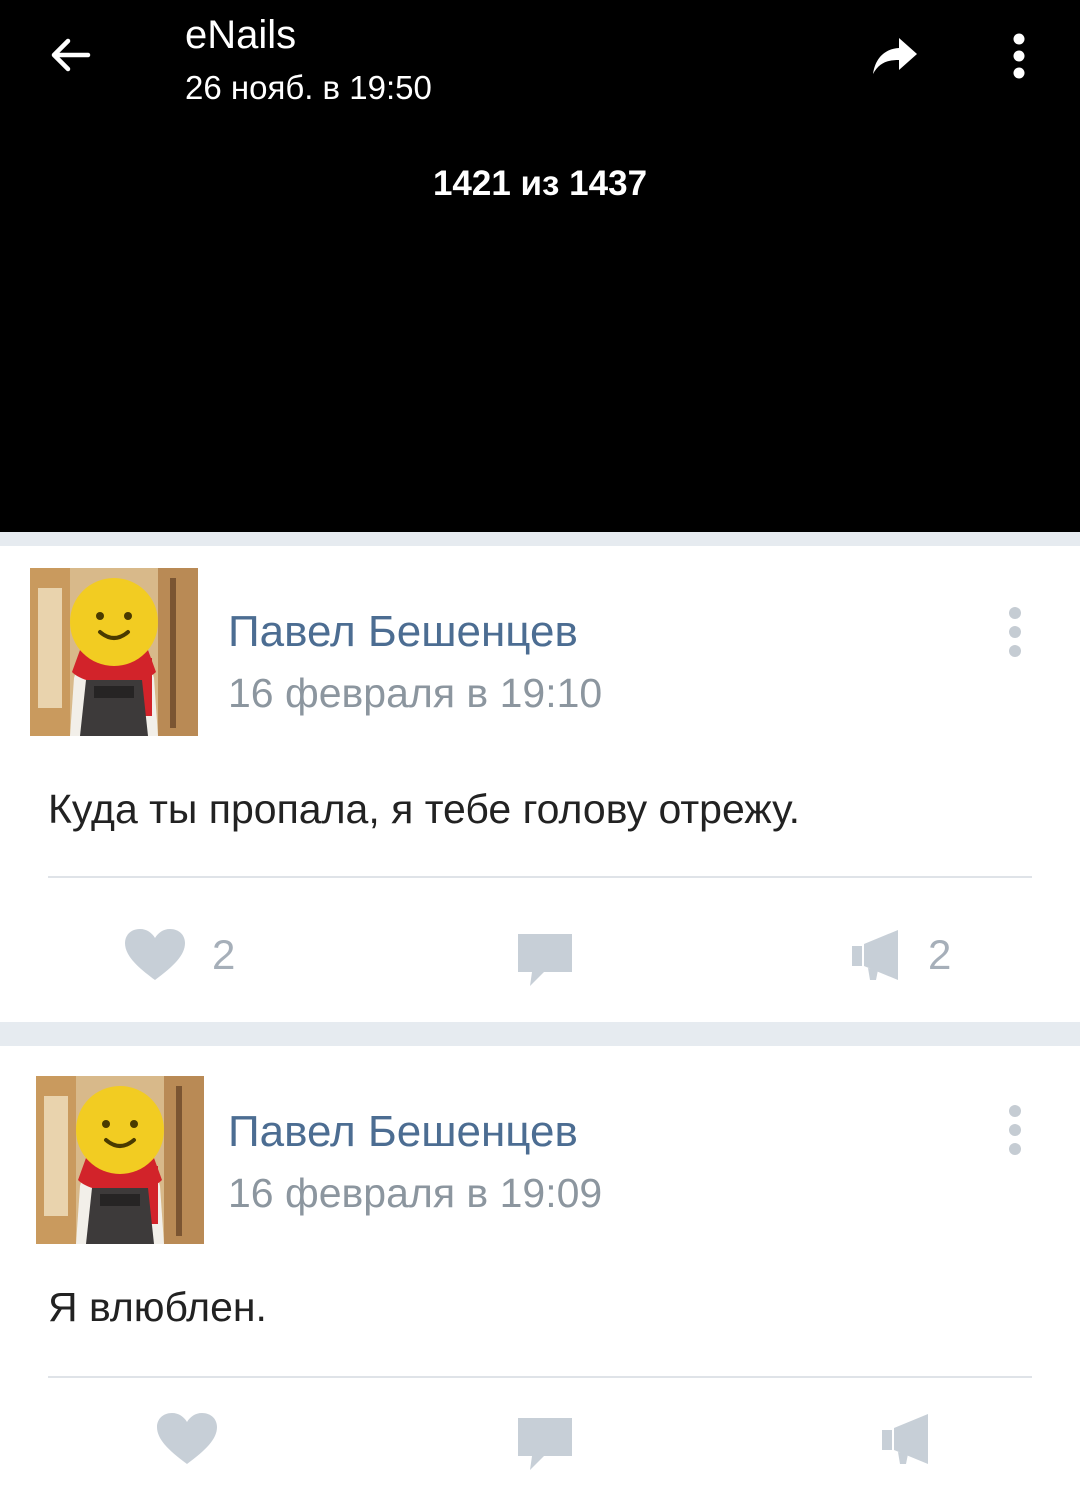 Image resolution: width=1080 pixels, height=1496 pixels. I want to click on share-arrow-icon, so click(895, 56).